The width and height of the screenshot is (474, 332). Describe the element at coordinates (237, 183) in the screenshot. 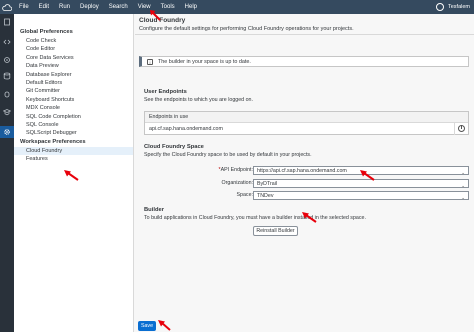

I see `organization-label: Organization:` at that location.